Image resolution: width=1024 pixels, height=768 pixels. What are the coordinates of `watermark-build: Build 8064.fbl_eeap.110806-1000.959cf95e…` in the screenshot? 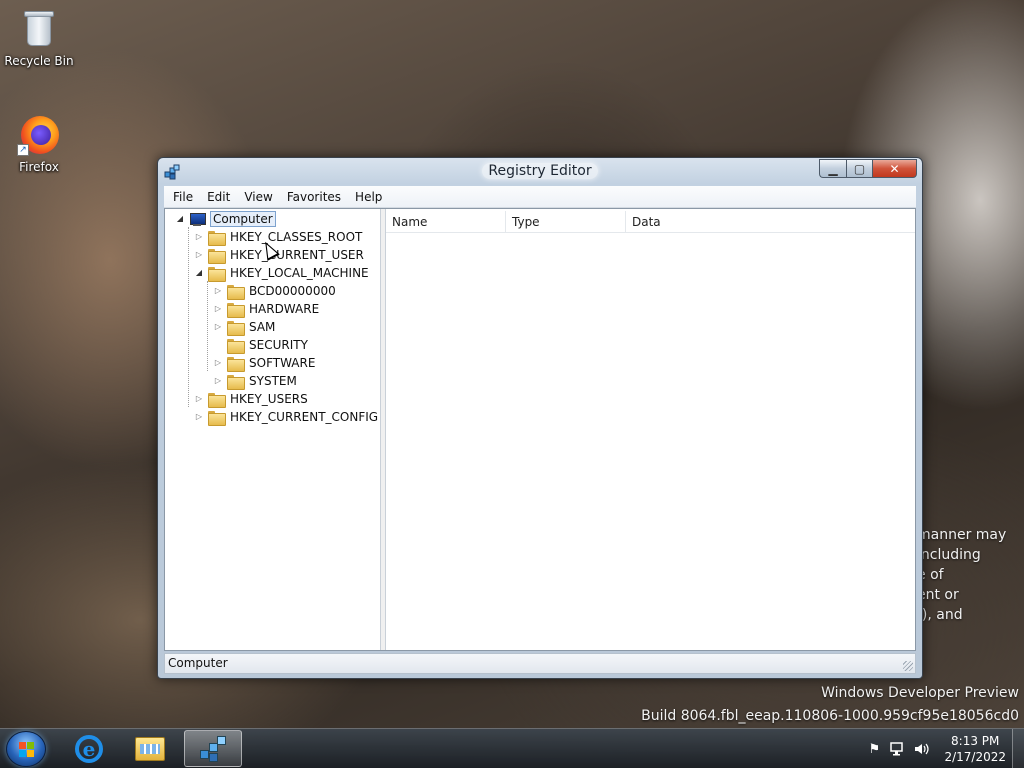 It's located at (830, 716).